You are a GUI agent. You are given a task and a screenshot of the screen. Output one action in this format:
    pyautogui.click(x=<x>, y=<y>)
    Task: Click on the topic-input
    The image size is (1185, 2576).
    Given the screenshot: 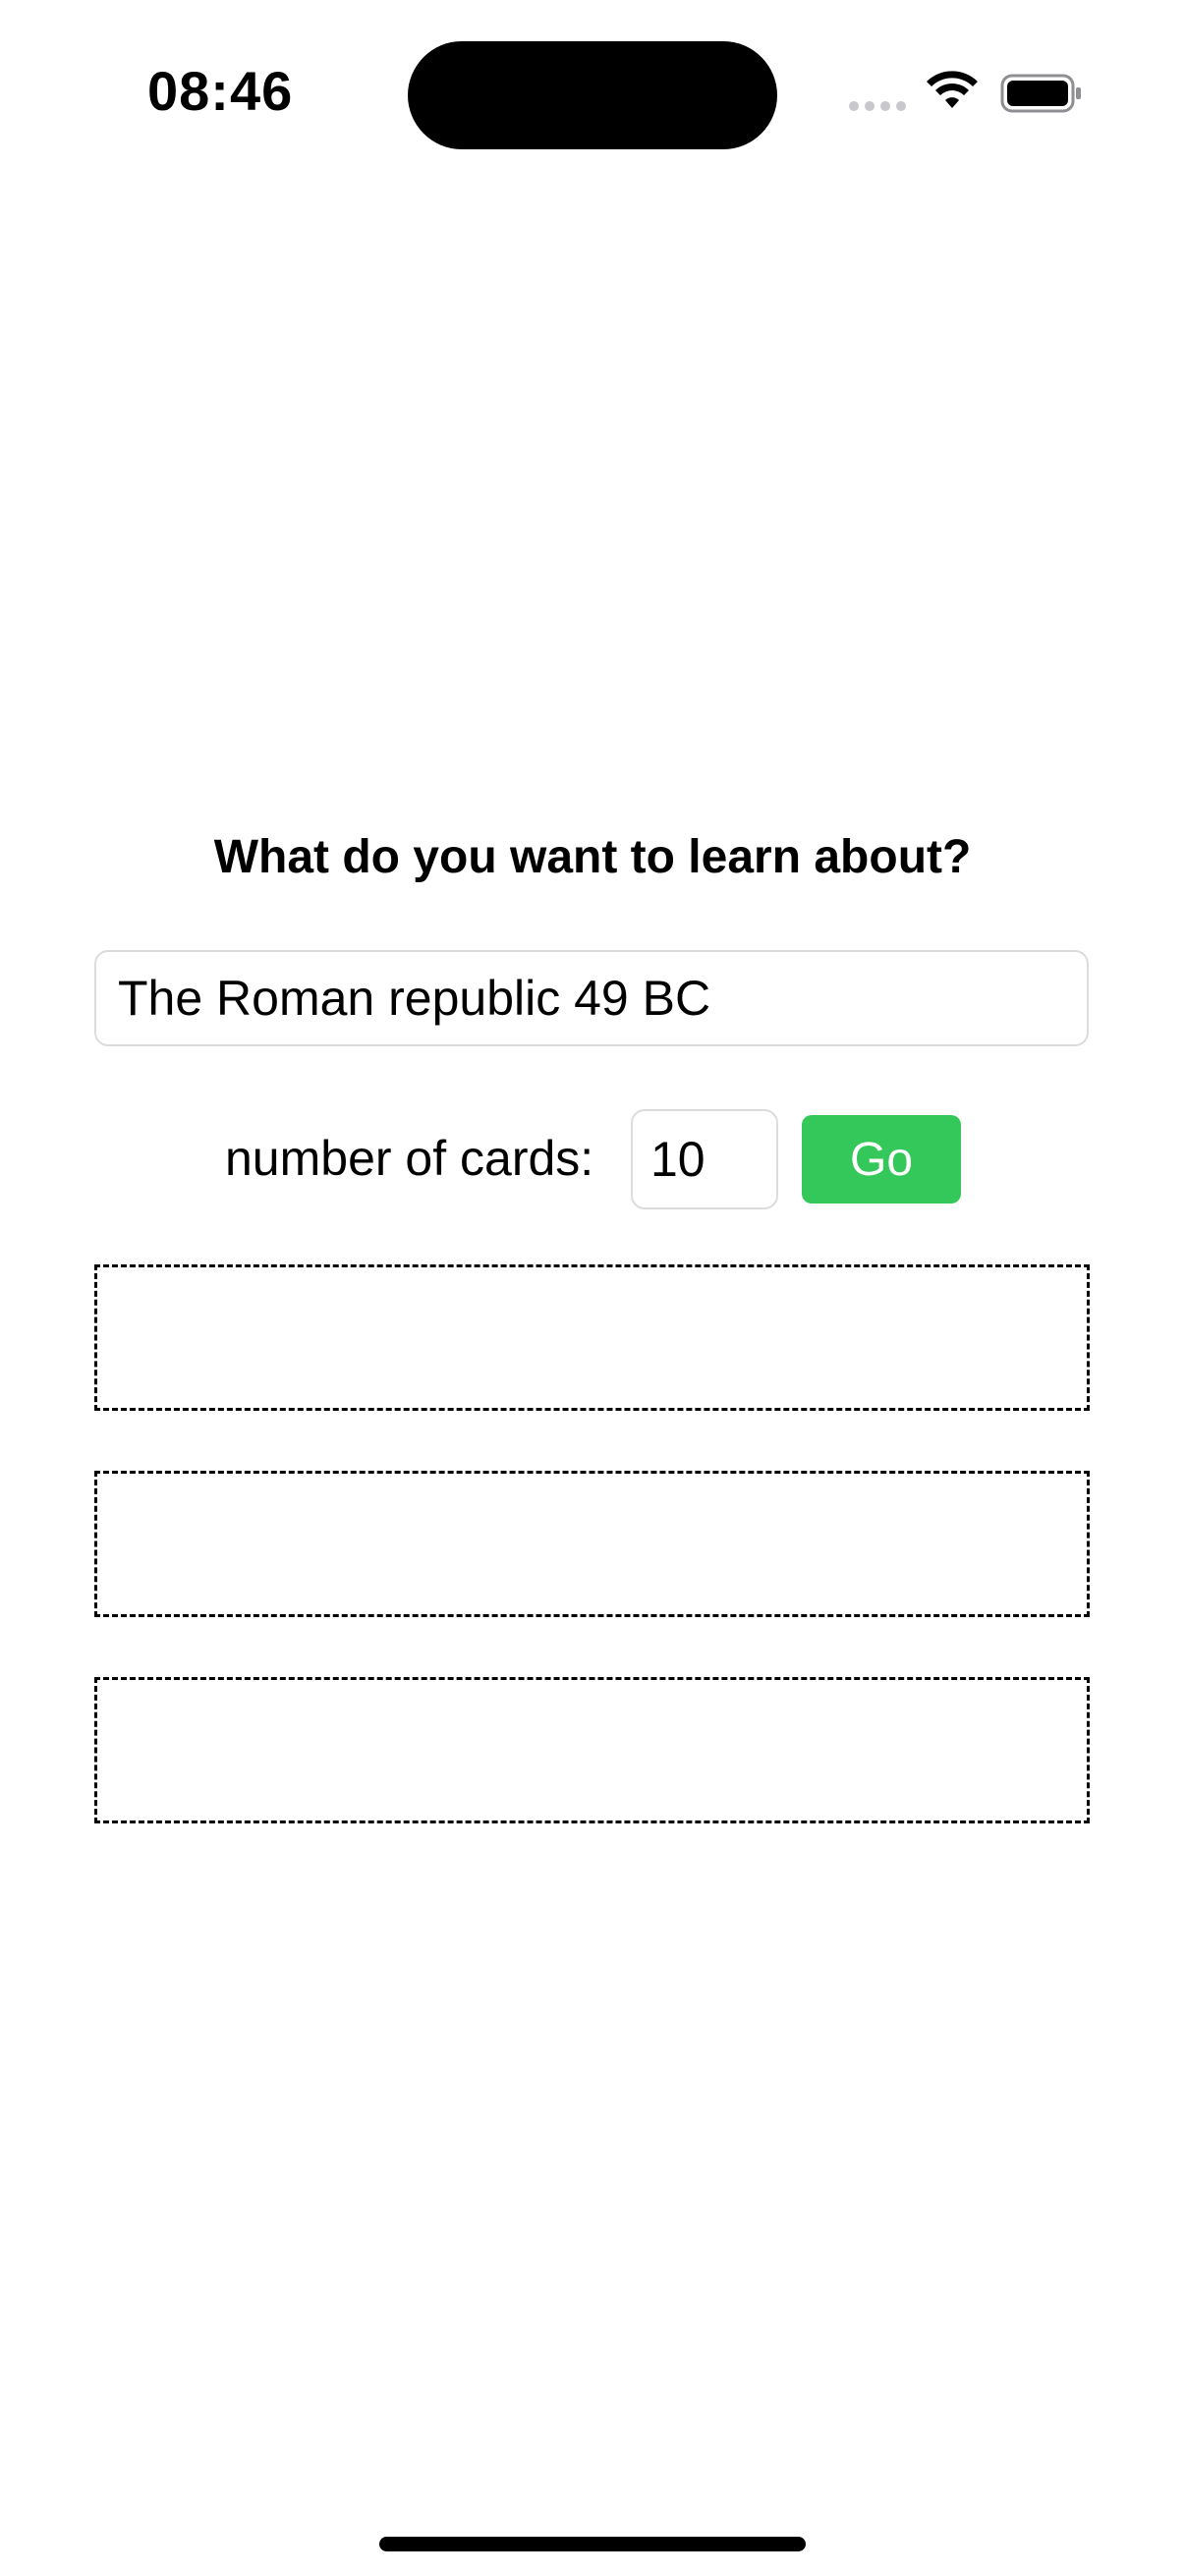 What is the action you would take?
    pyautogui.click(x=592, y=998)
    